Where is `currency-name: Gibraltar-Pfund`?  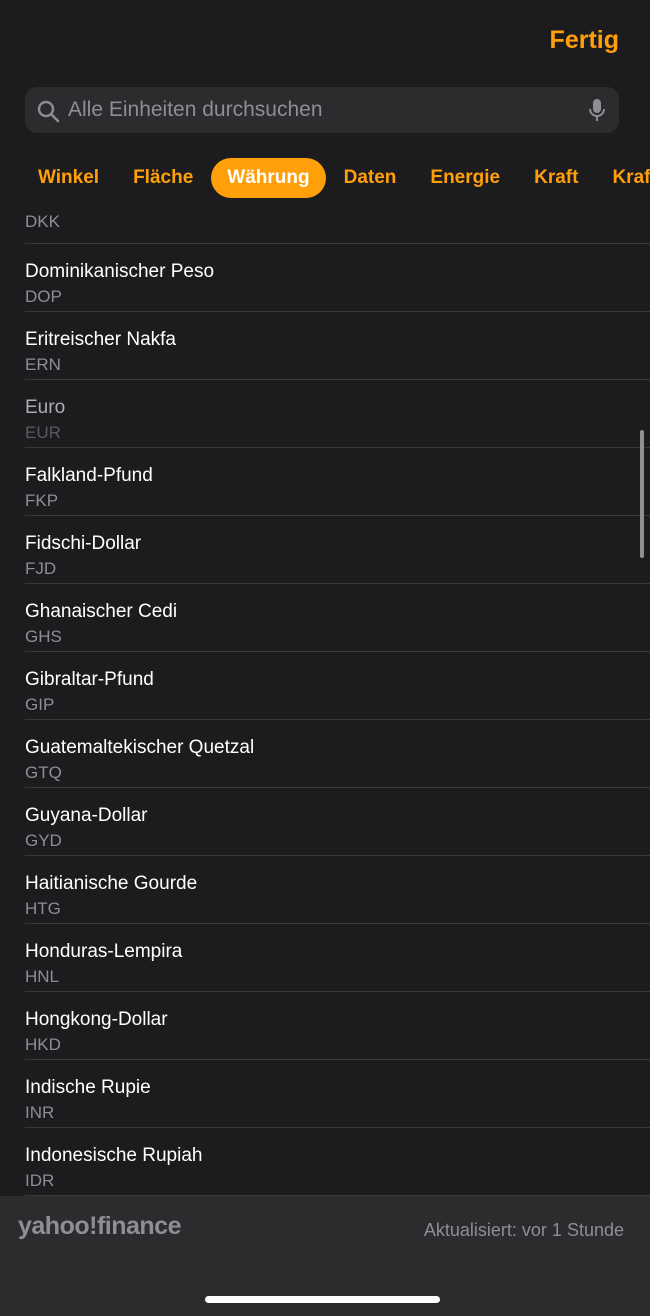 currency-name: Gibraltar-Pfund is located at coordinates (89, 679).